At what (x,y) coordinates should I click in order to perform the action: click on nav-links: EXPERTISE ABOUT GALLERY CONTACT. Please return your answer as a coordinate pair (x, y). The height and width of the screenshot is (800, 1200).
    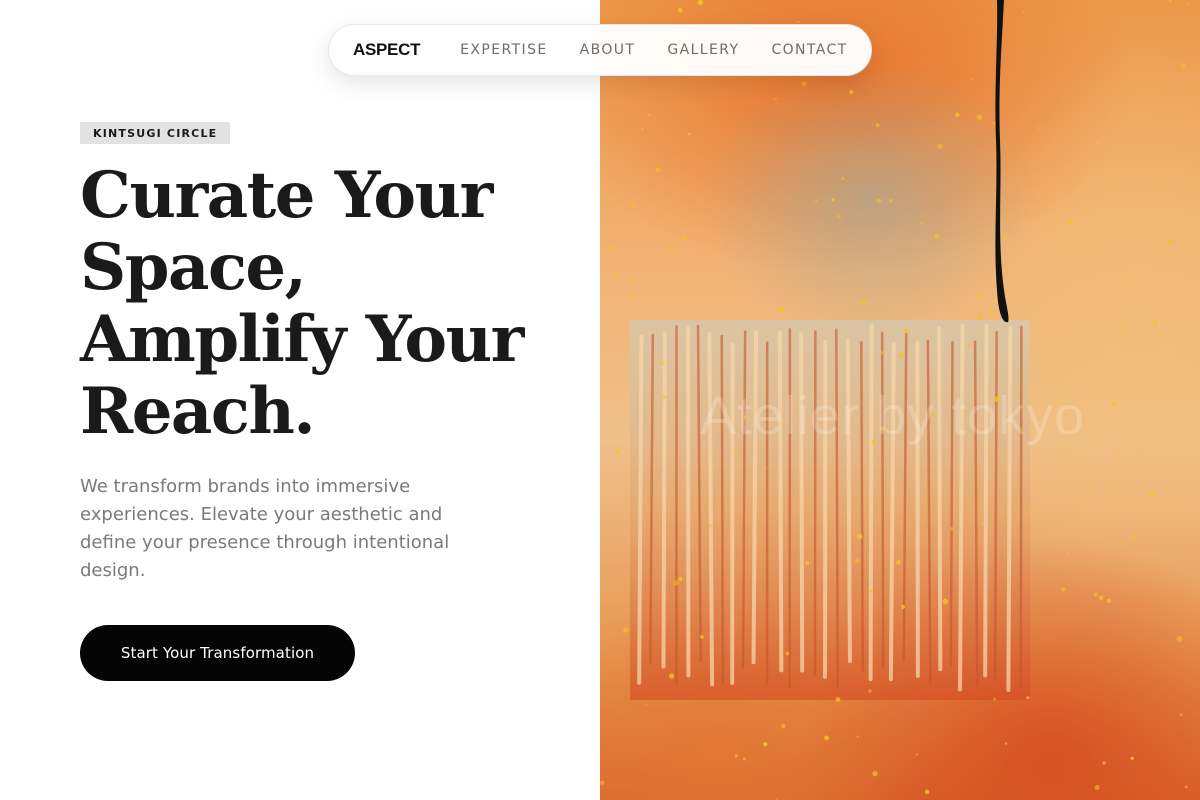
    Looking at the image, I should click on (653, 50).